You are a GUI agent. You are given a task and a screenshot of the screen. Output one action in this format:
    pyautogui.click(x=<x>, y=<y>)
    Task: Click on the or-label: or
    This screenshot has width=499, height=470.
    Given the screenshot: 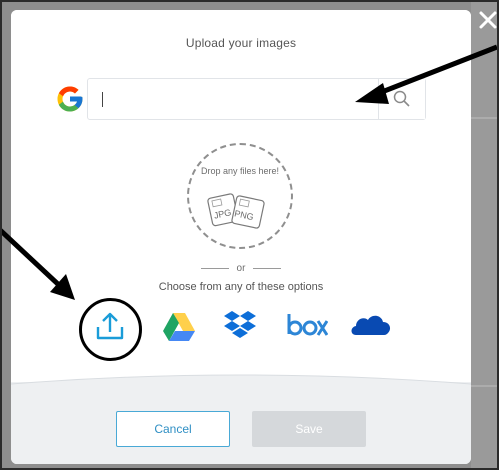 What is the action you would take?
    pyautogui.click(x=241, y=268)
    